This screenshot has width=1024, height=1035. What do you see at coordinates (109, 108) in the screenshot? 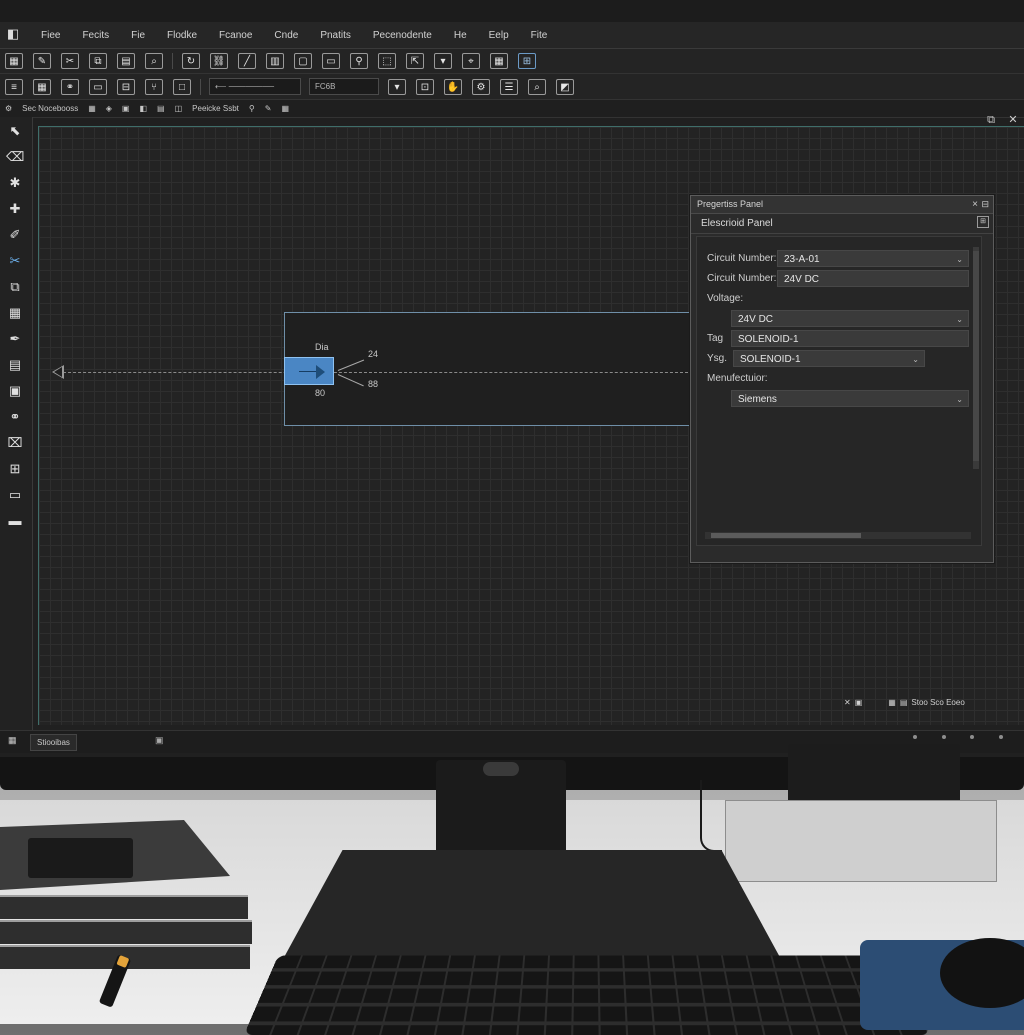
I see `tool-icon-2: ◈` at bounding box center [109, 108].